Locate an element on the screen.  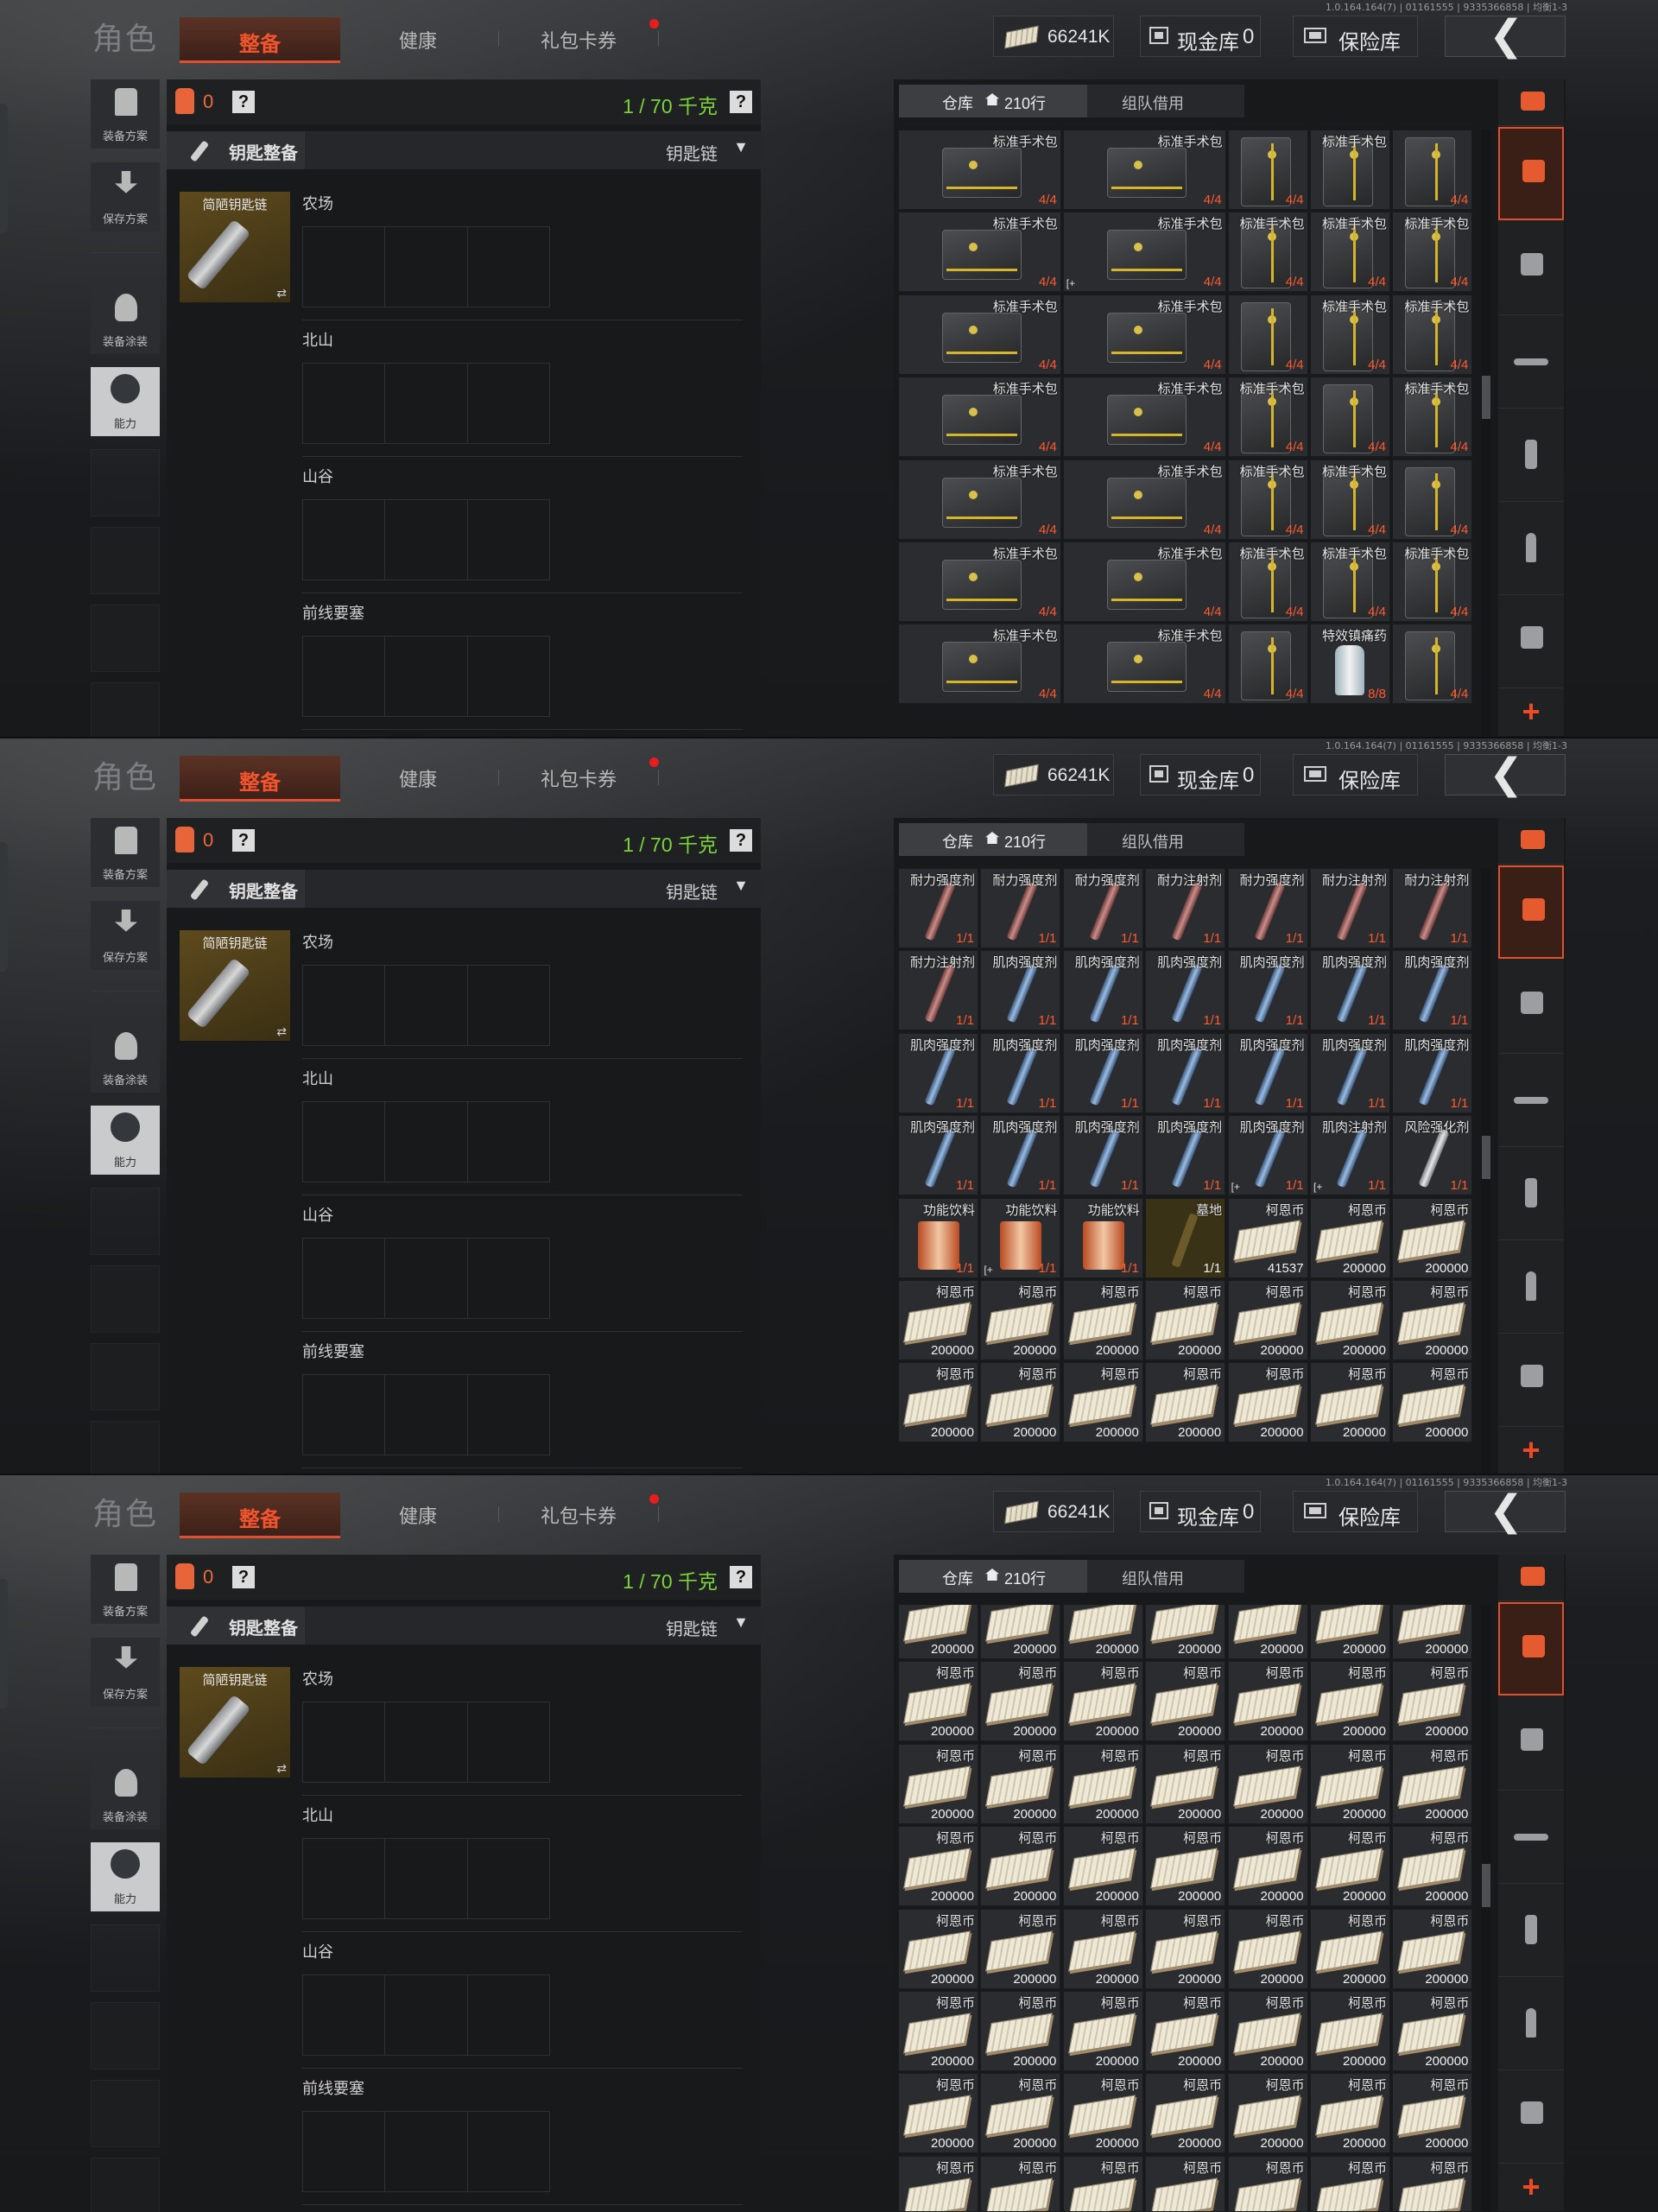
inventory-item: 特效镇痛药 8/8 is located at coordinates (1350, 664).